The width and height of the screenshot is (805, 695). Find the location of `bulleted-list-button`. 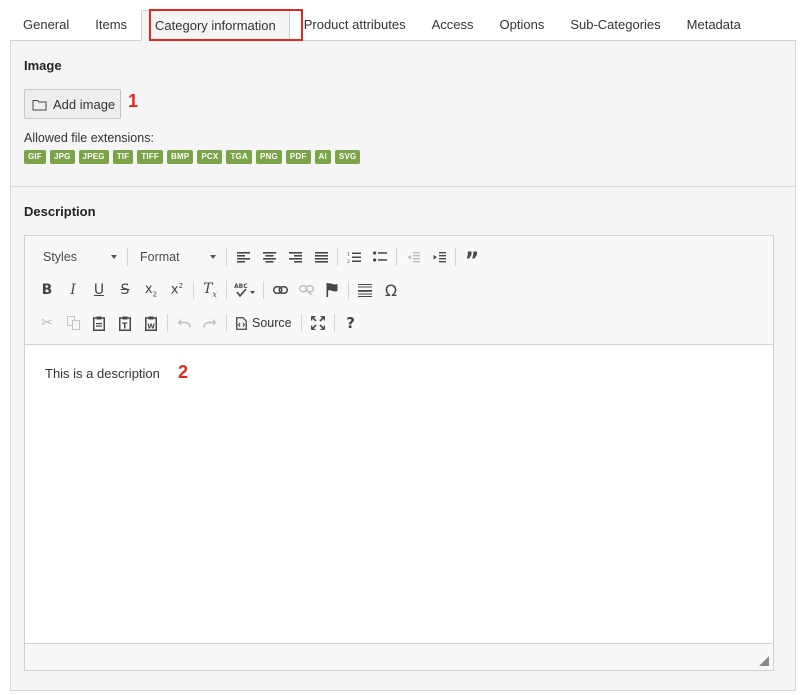

bulleted-list-button is located at coordinates (380, 257).